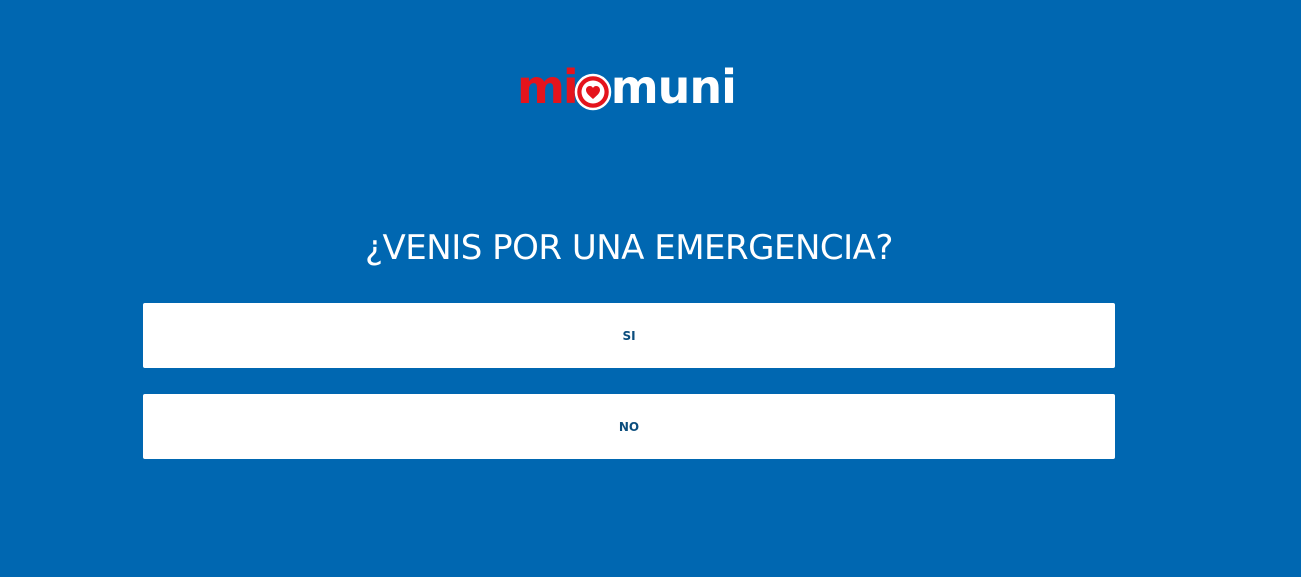 The width and height of the screenshot is (1306, 577). I want to click on yes-button: SI, so click(629, 335).